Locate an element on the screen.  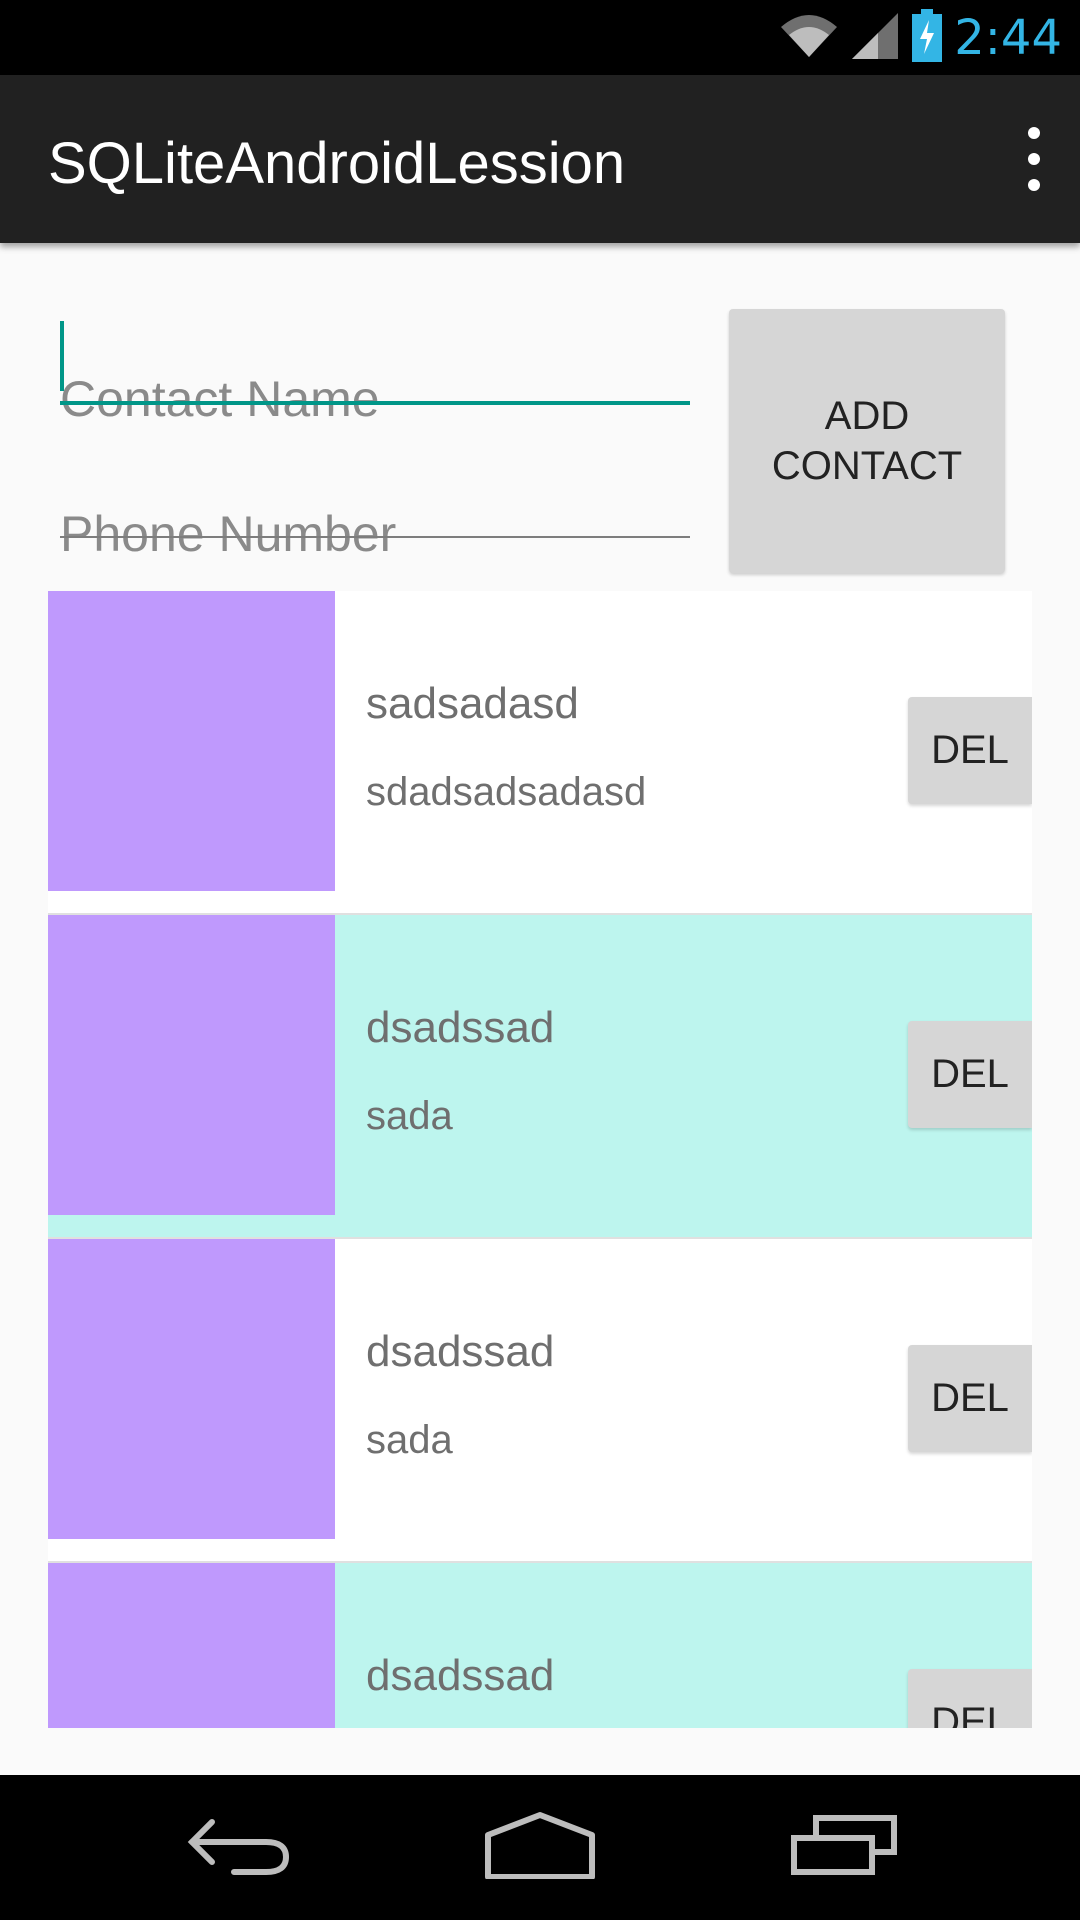
add-contact-button: ADD CONTACT is located at coordinates (867, 441).